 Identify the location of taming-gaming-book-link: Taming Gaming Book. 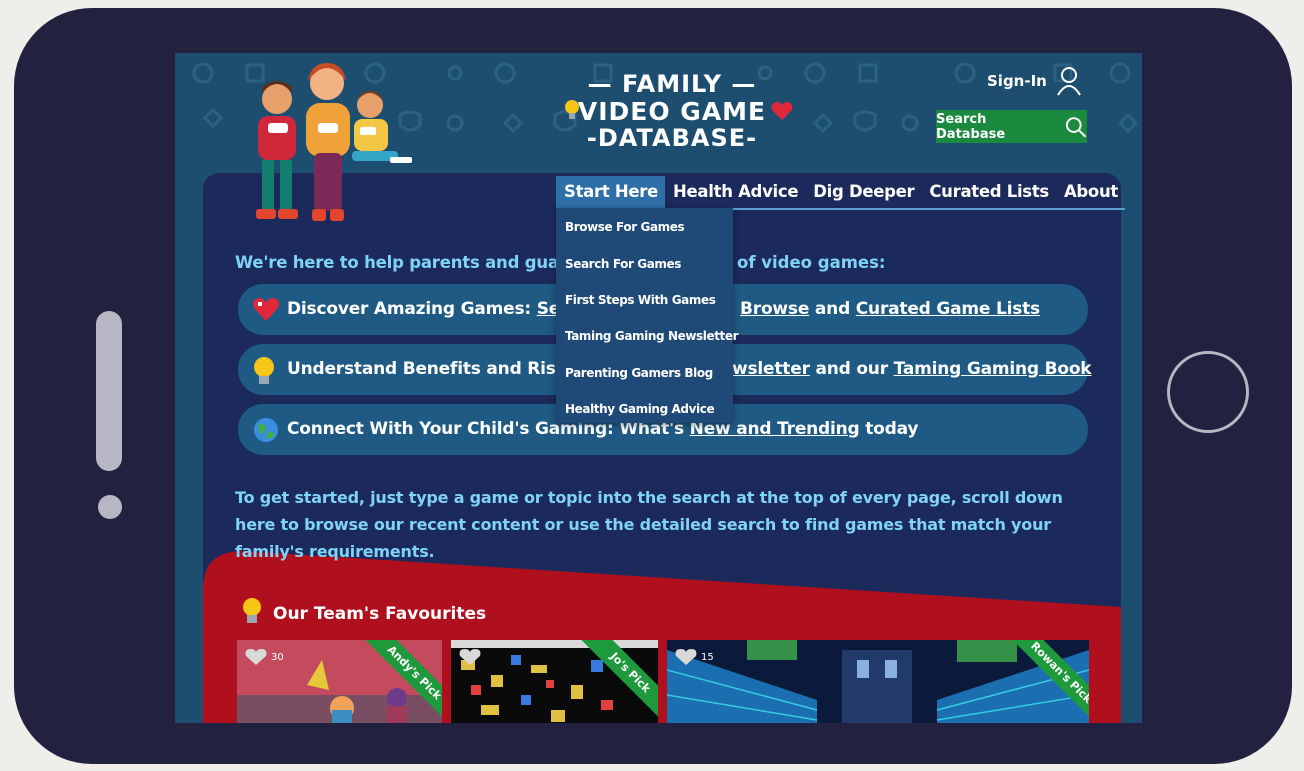
(993, 369).